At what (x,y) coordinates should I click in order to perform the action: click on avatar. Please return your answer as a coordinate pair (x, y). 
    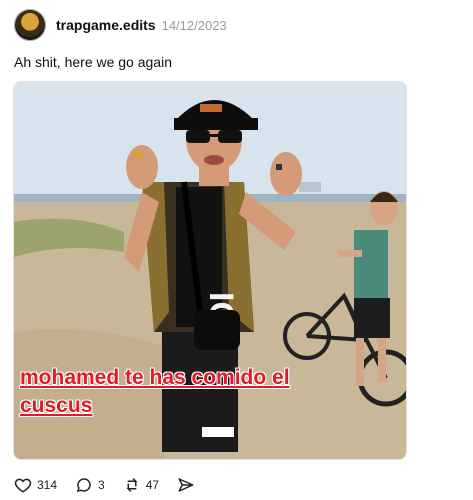
    Looking at the image, I should click on (30, 25).